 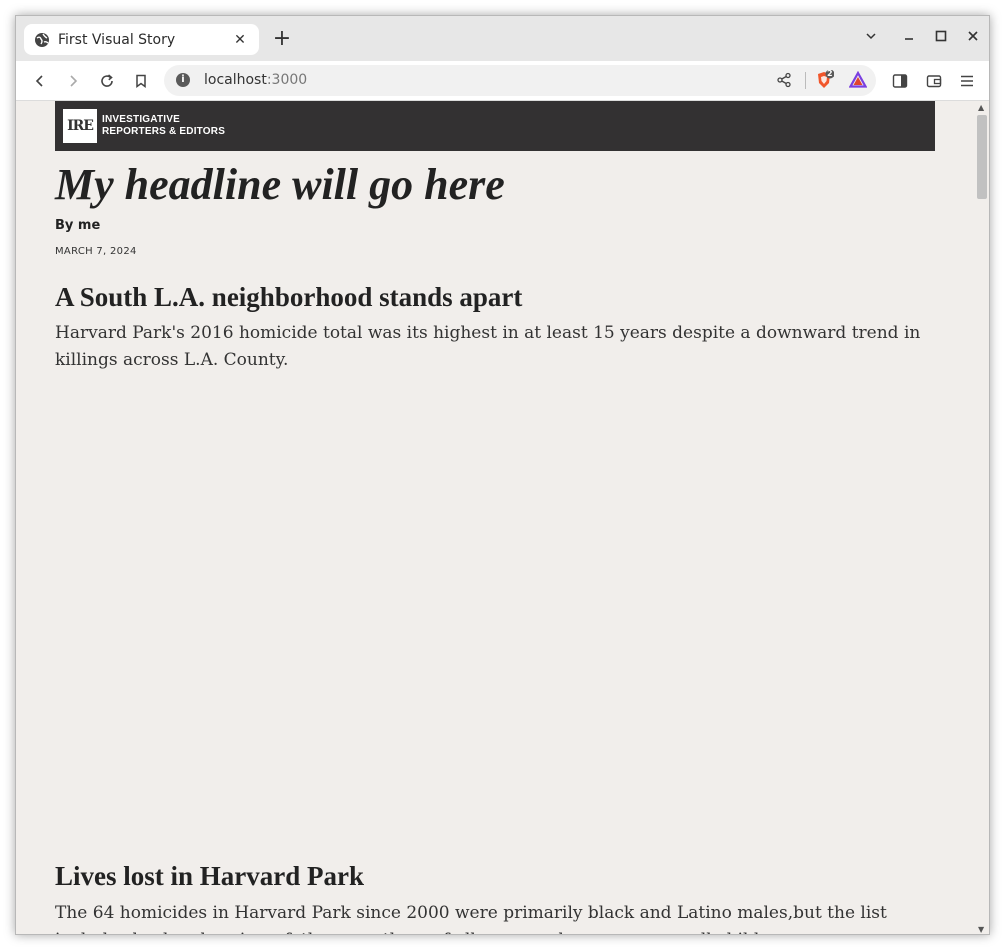 What do you see at coordinates (117, 39) in the screenshot?
I see `tab-title: First Visual Story` at bounding box center [117, 39].